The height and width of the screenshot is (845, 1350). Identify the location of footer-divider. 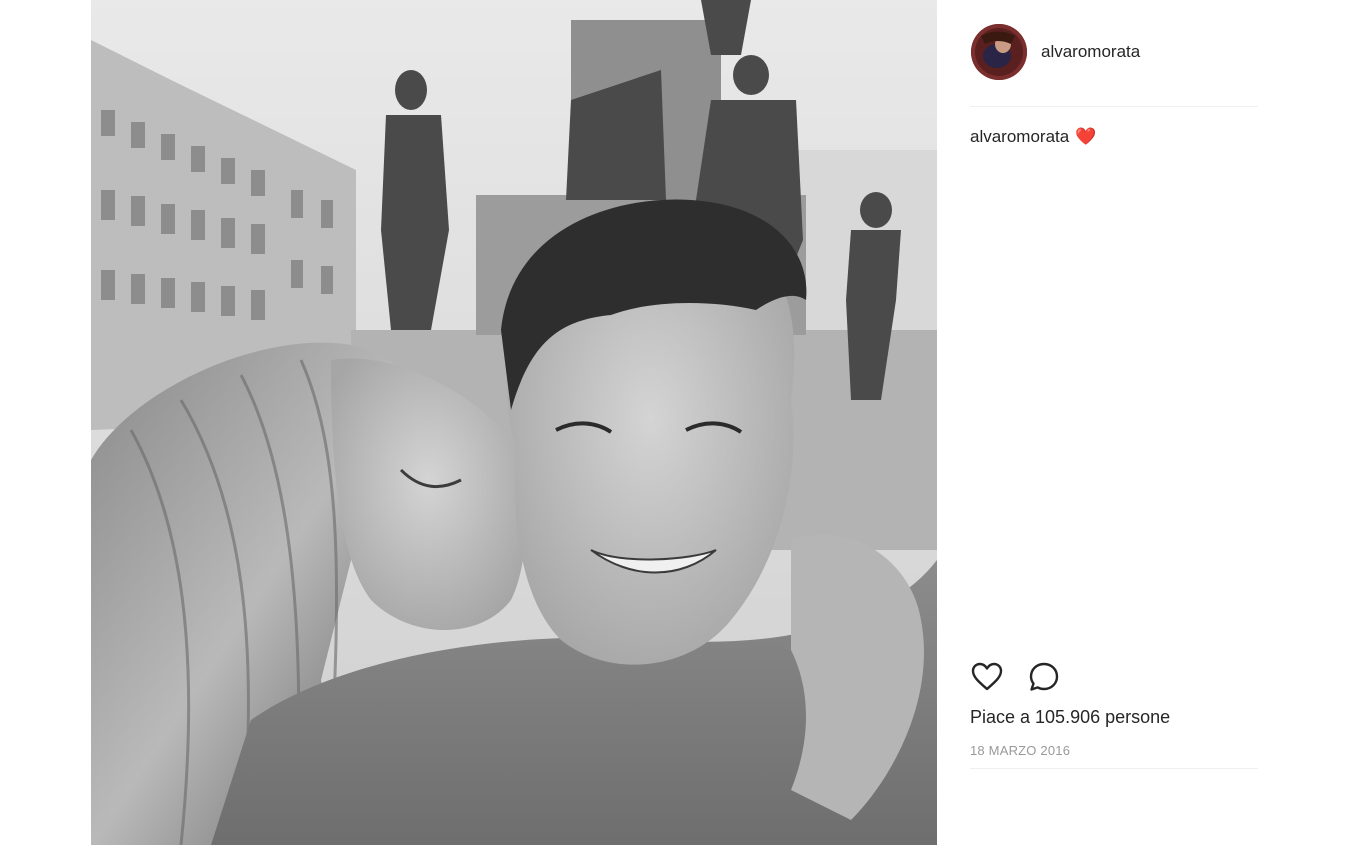
(1114, 768).